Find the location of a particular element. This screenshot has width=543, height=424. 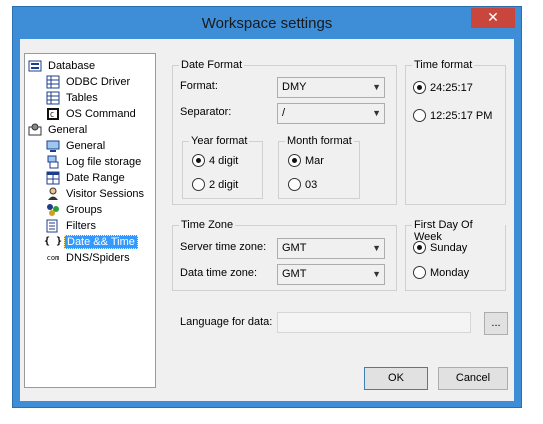

title-bar: Workspace settings ✕ is located at coordinates (267, 23).